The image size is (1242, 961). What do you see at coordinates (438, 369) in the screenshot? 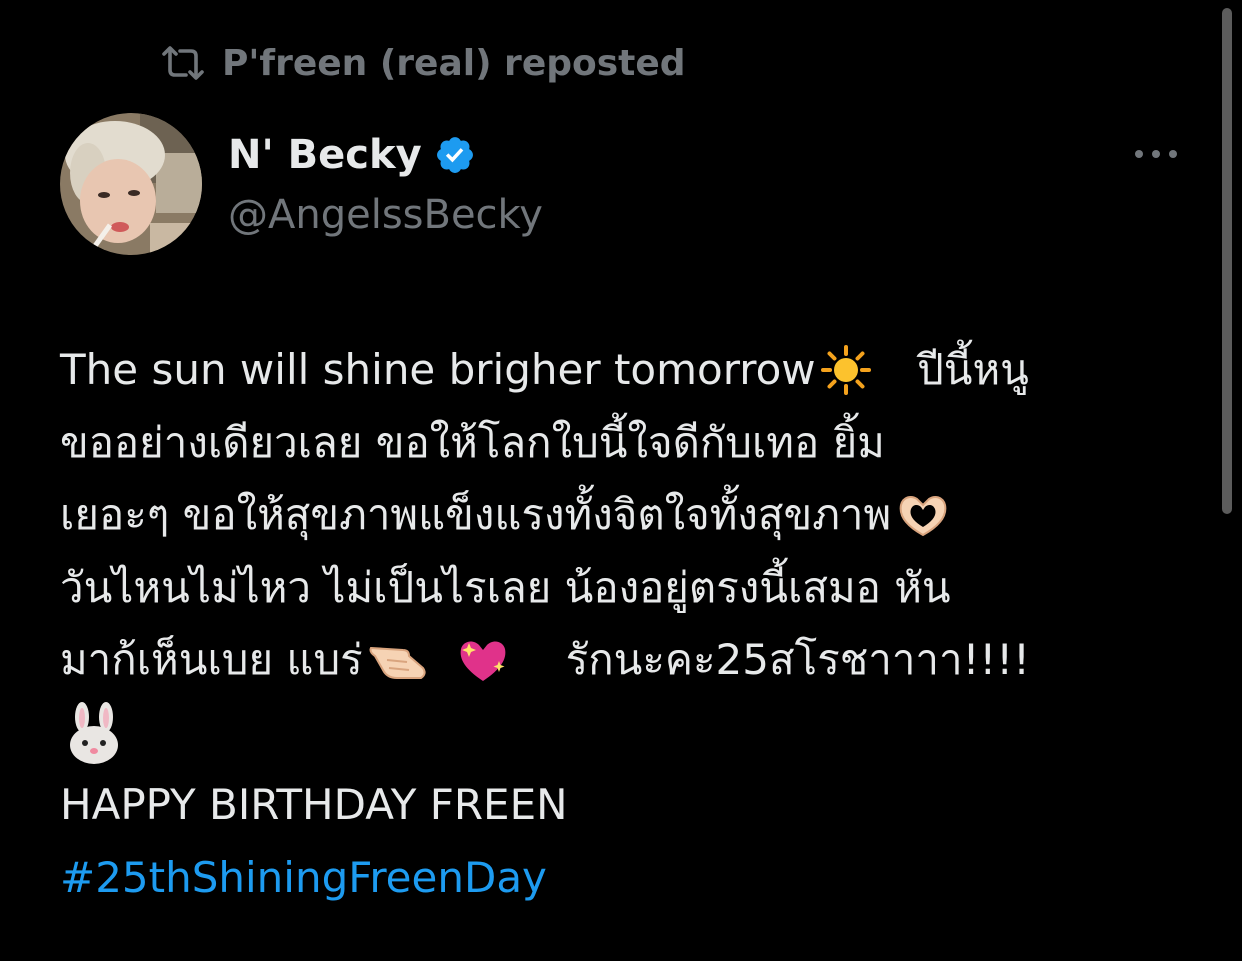
I see `tweet-line-text: The sun will shine brigher tomorrow` at bounding box center [438, 369].